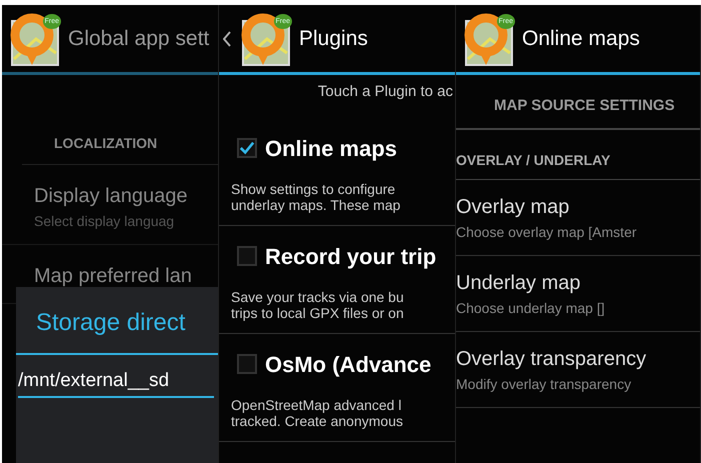 The height and width of the screenshot is (463, 701). Describe the element at coordinates (333, 39) in the screenshot. I see `screen-title: Plugins` at that location.